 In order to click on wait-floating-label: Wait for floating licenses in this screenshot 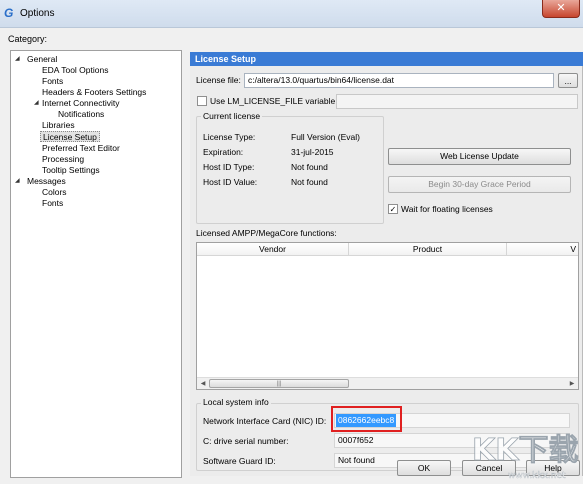, I will do `click(447, 209)`.